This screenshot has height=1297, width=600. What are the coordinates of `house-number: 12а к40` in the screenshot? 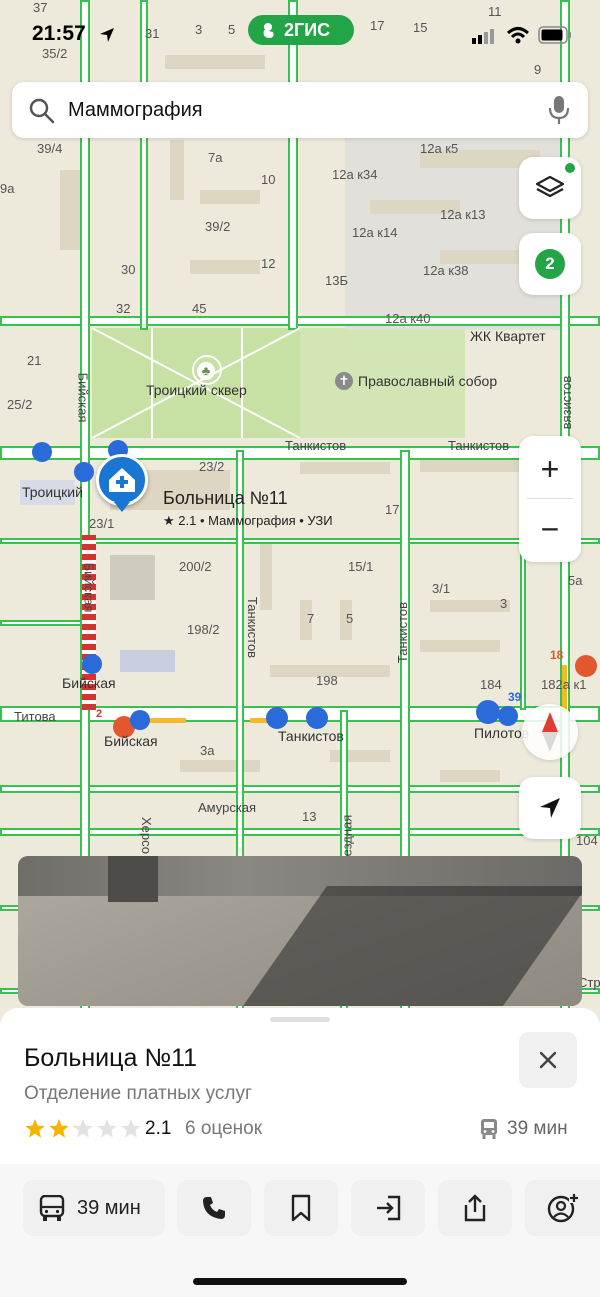 It's located at (408, 318).